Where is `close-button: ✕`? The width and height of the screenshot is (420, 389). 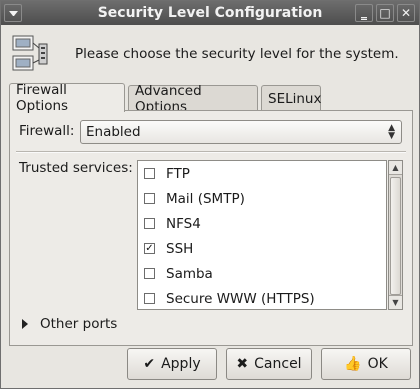 close-button: ✕ is located at coordinates (406, 13).